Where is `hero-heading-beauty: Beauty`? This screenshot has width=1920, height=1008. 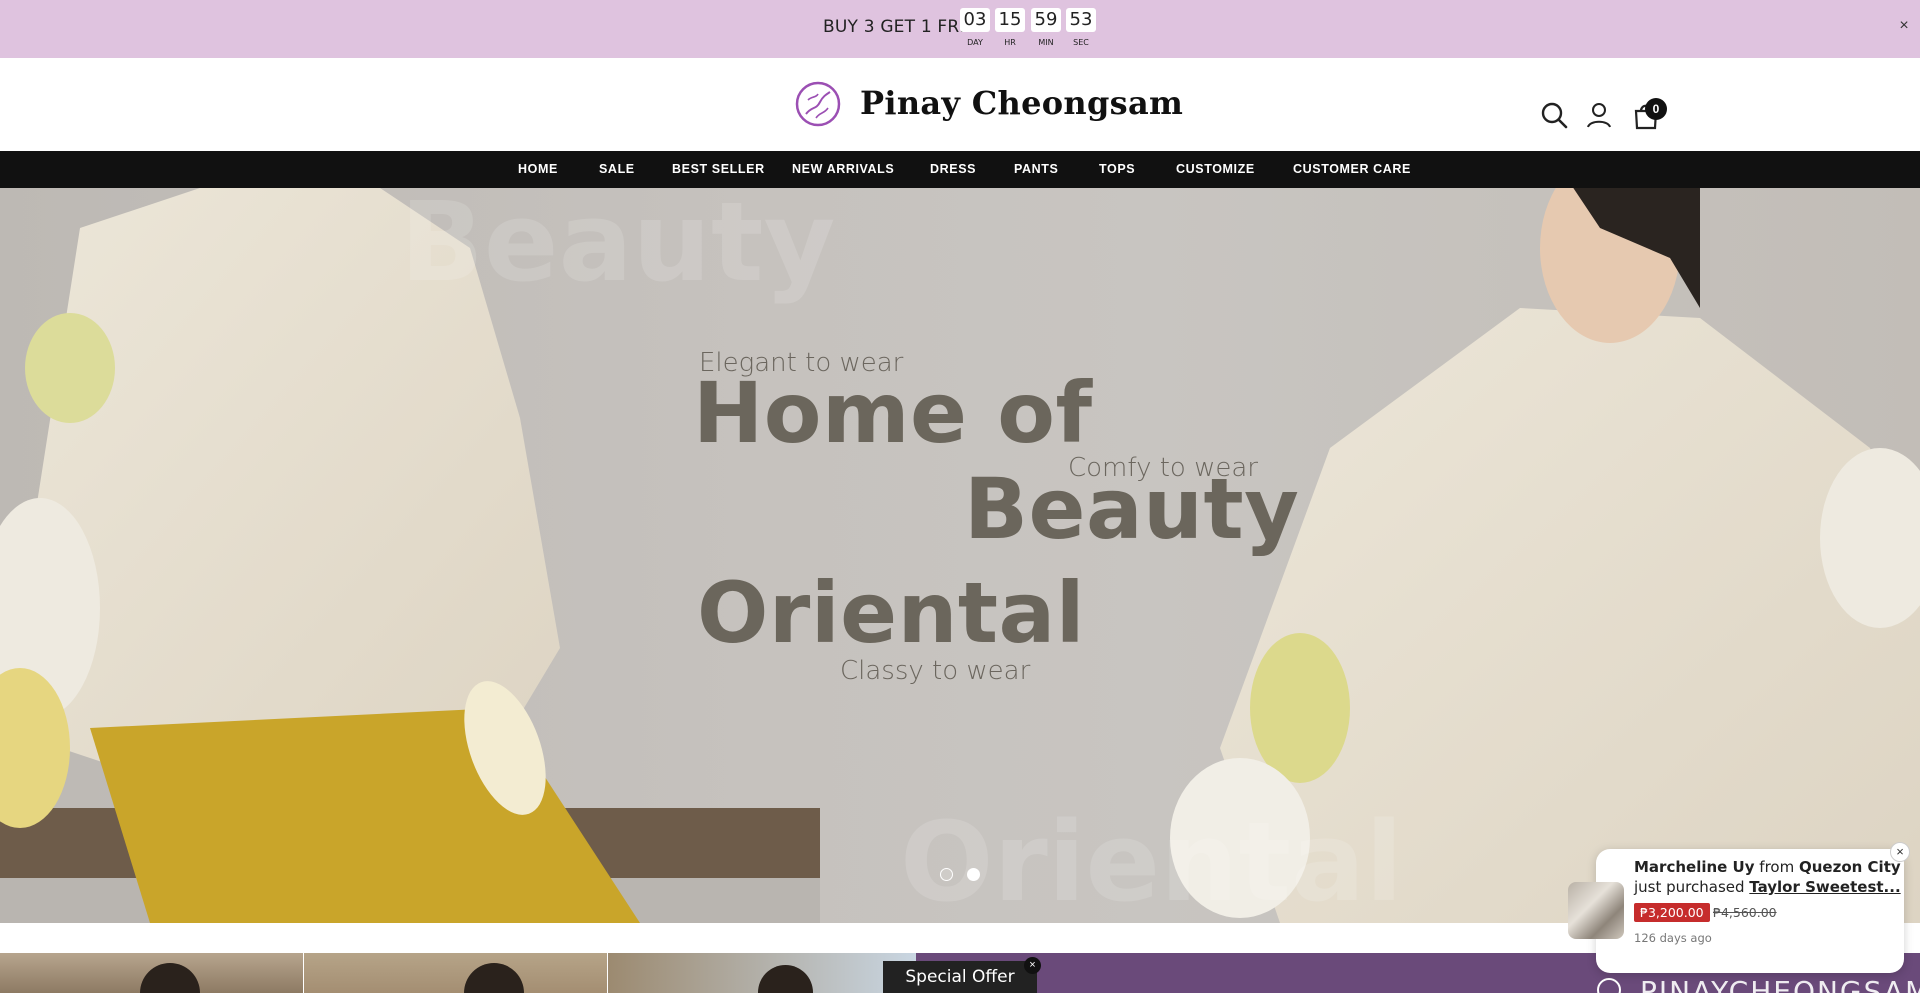
hero-heading-beauty: Beauty is located at coordinates (1132, 509).